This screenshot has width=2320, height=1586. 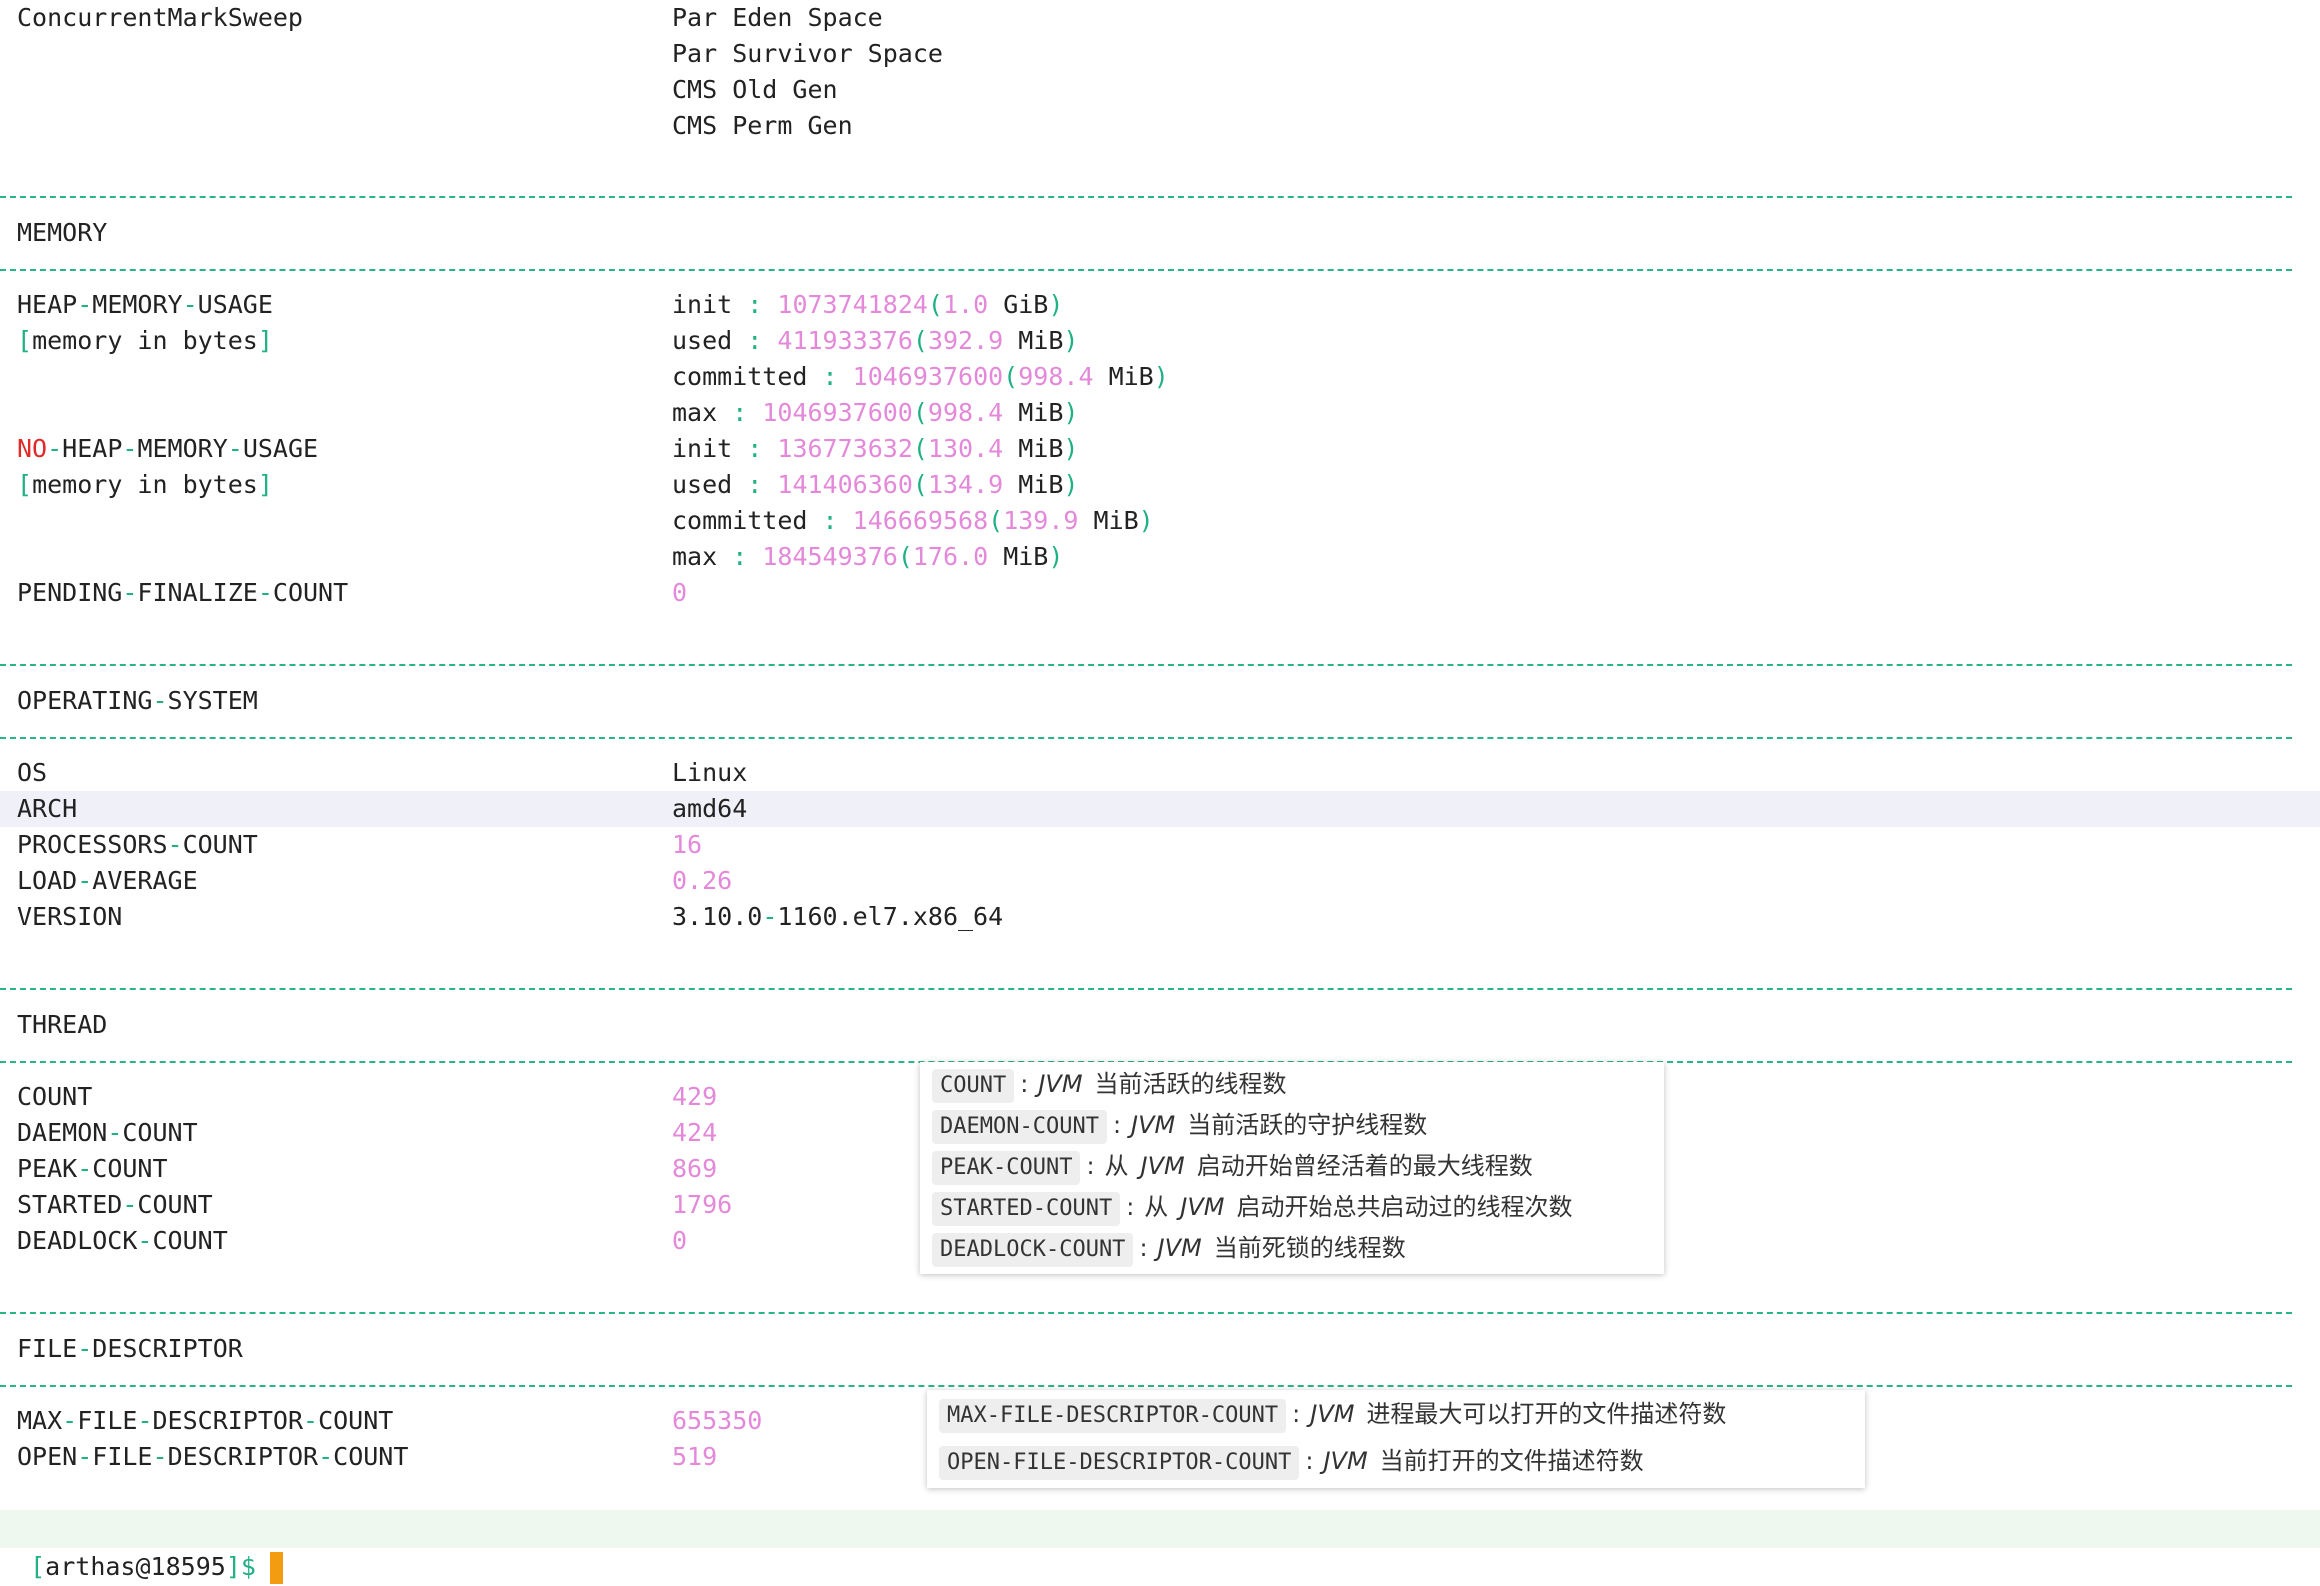 I want to click on daemon-count-label: DAEMON-COUNT, so click(x=107, y=1132).